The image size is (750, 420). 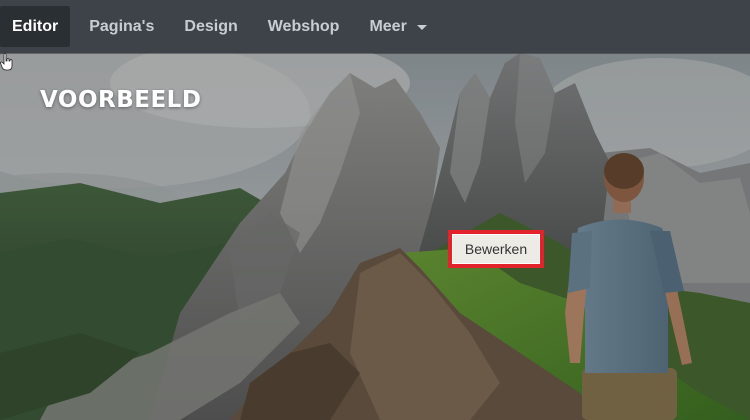 I want to click on nav-item-design-label: Design, so click(x=211, y=26).